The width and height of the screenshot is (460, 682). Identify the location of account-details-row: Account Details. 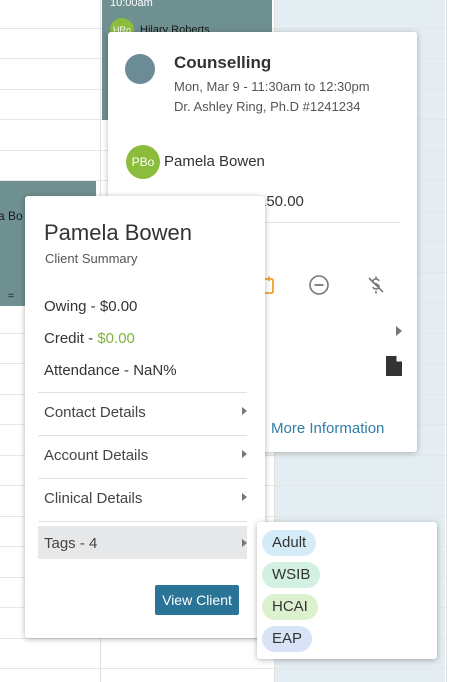
(142, 453).